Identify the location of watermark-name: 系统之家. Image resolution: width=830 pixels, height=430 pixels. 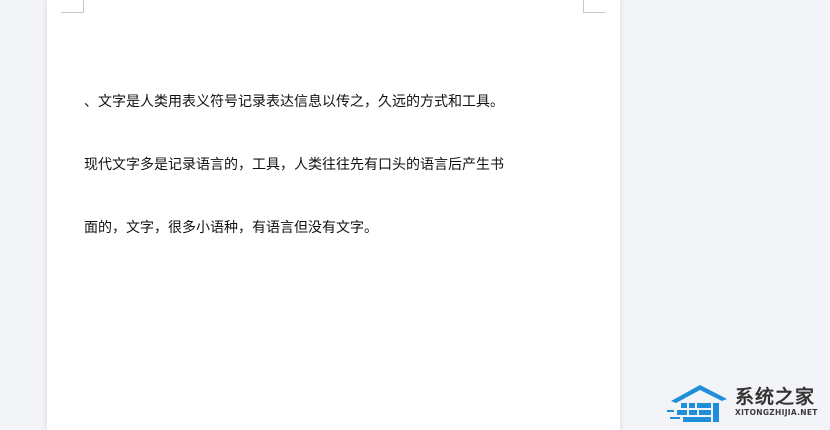
(775, 397).